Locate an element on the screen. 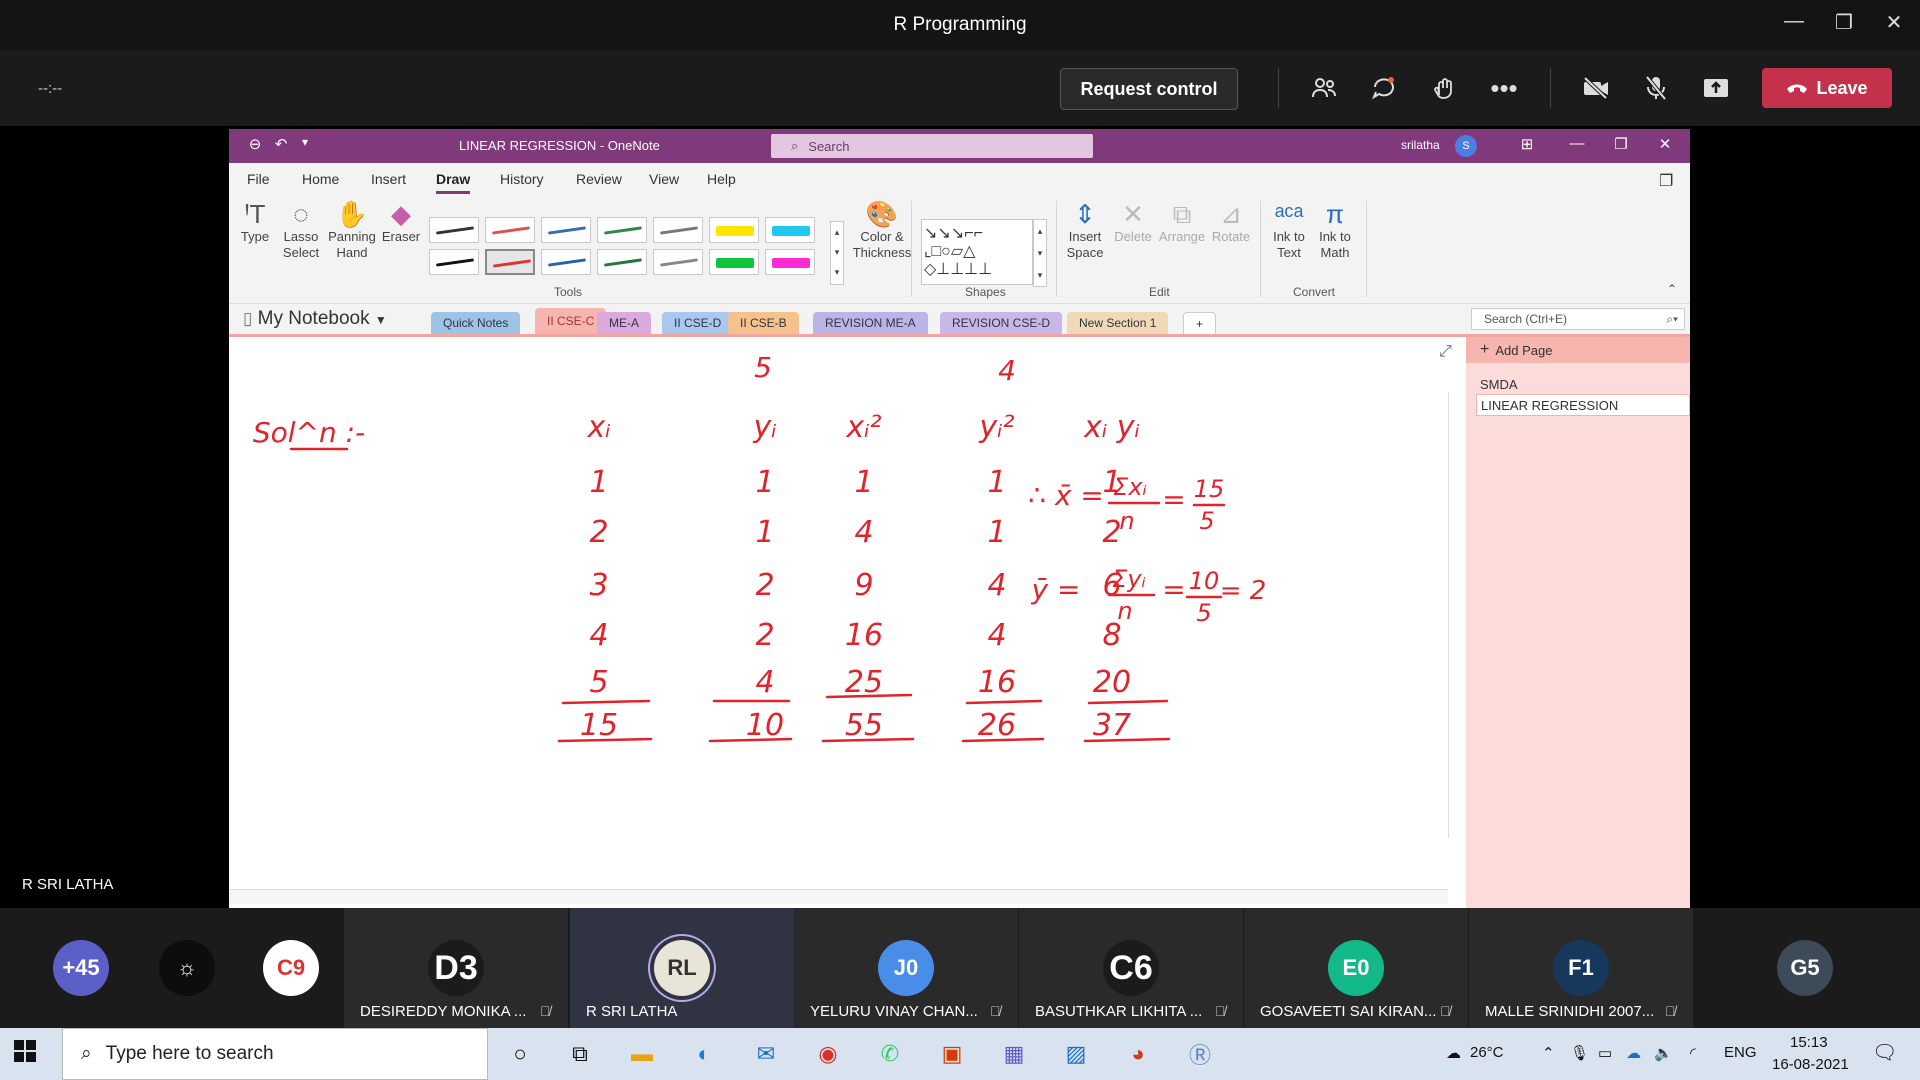 The width and height of the screenshot is (1920, 1080). type-tool: ꞋT Type is located at coordinates (255, 222).